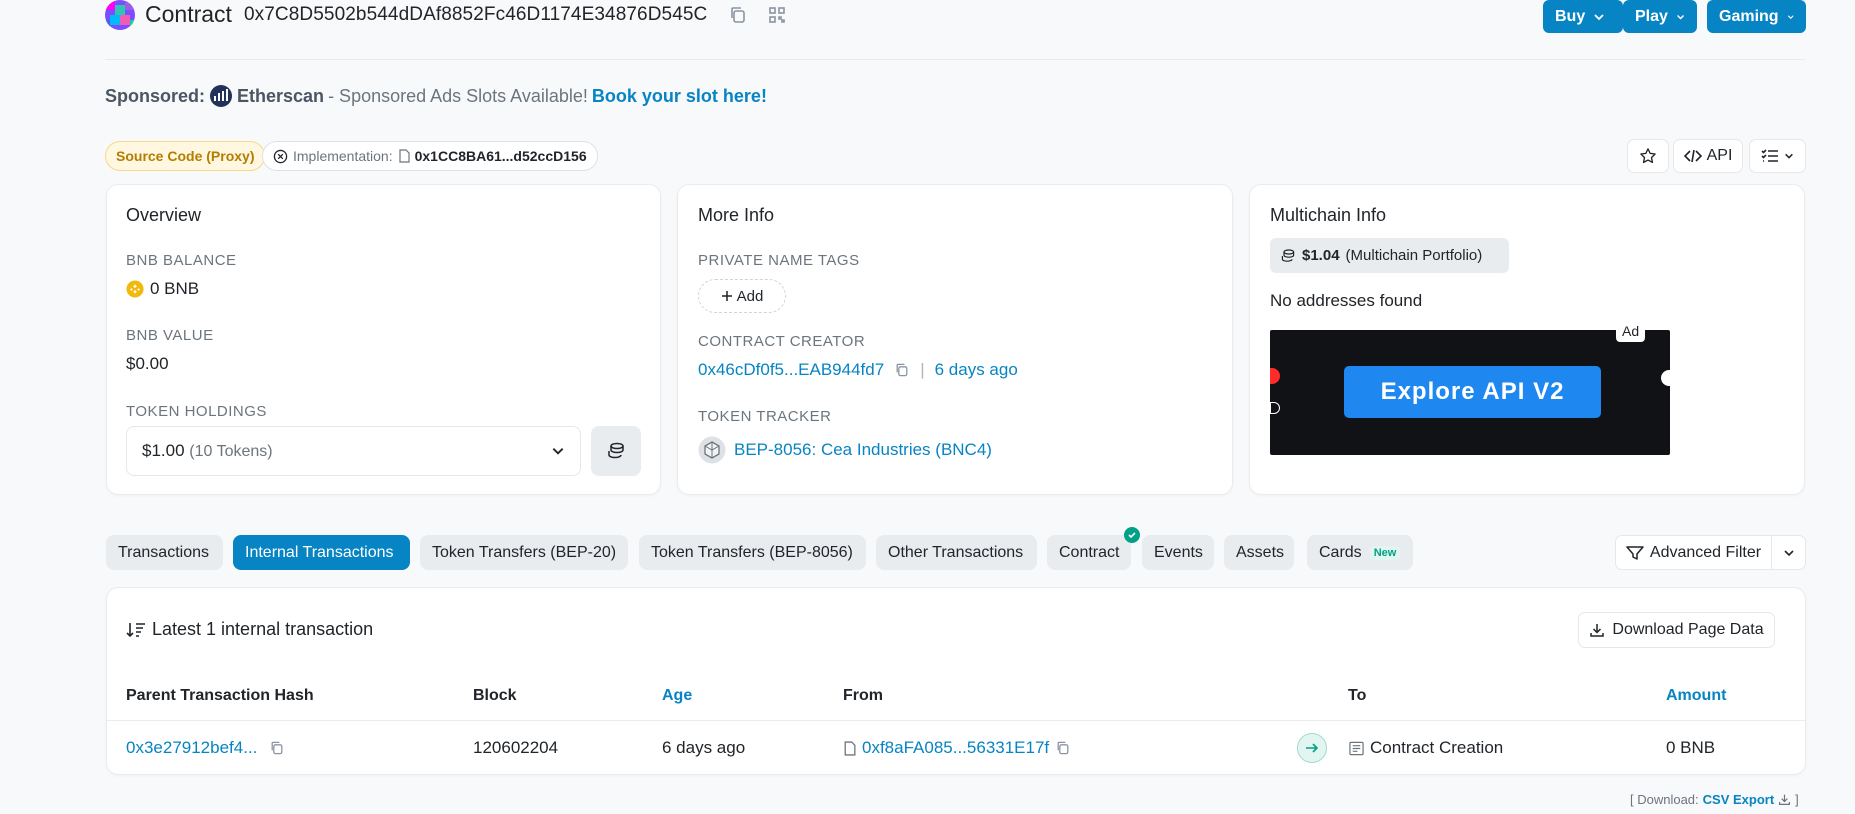 This screenshot has width=1855, height=814. I want to click on contract-creator: 0x46cDf0f5...EAB944fd7 | 6 days ago, so click(858, 370).